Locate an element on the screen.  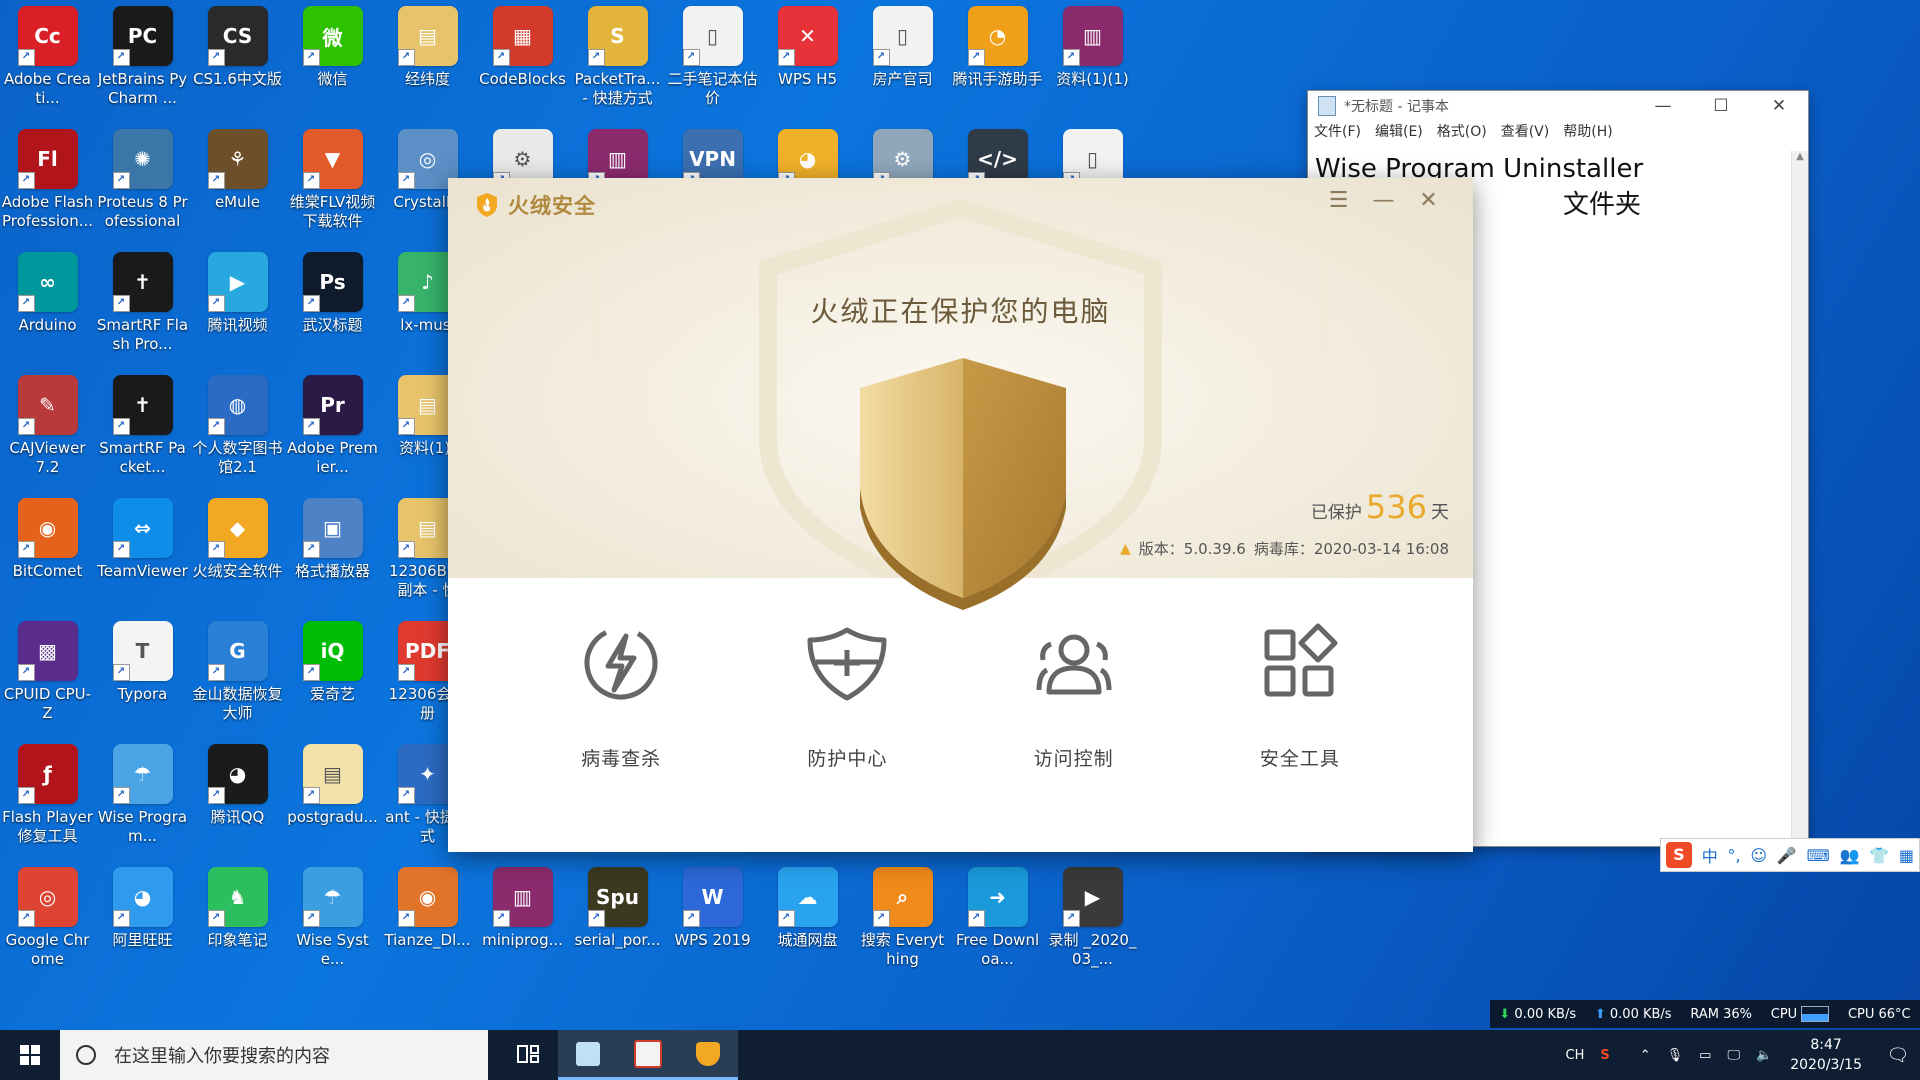
volume-icon: 🔈 is located at coordinates (1764, 1055).